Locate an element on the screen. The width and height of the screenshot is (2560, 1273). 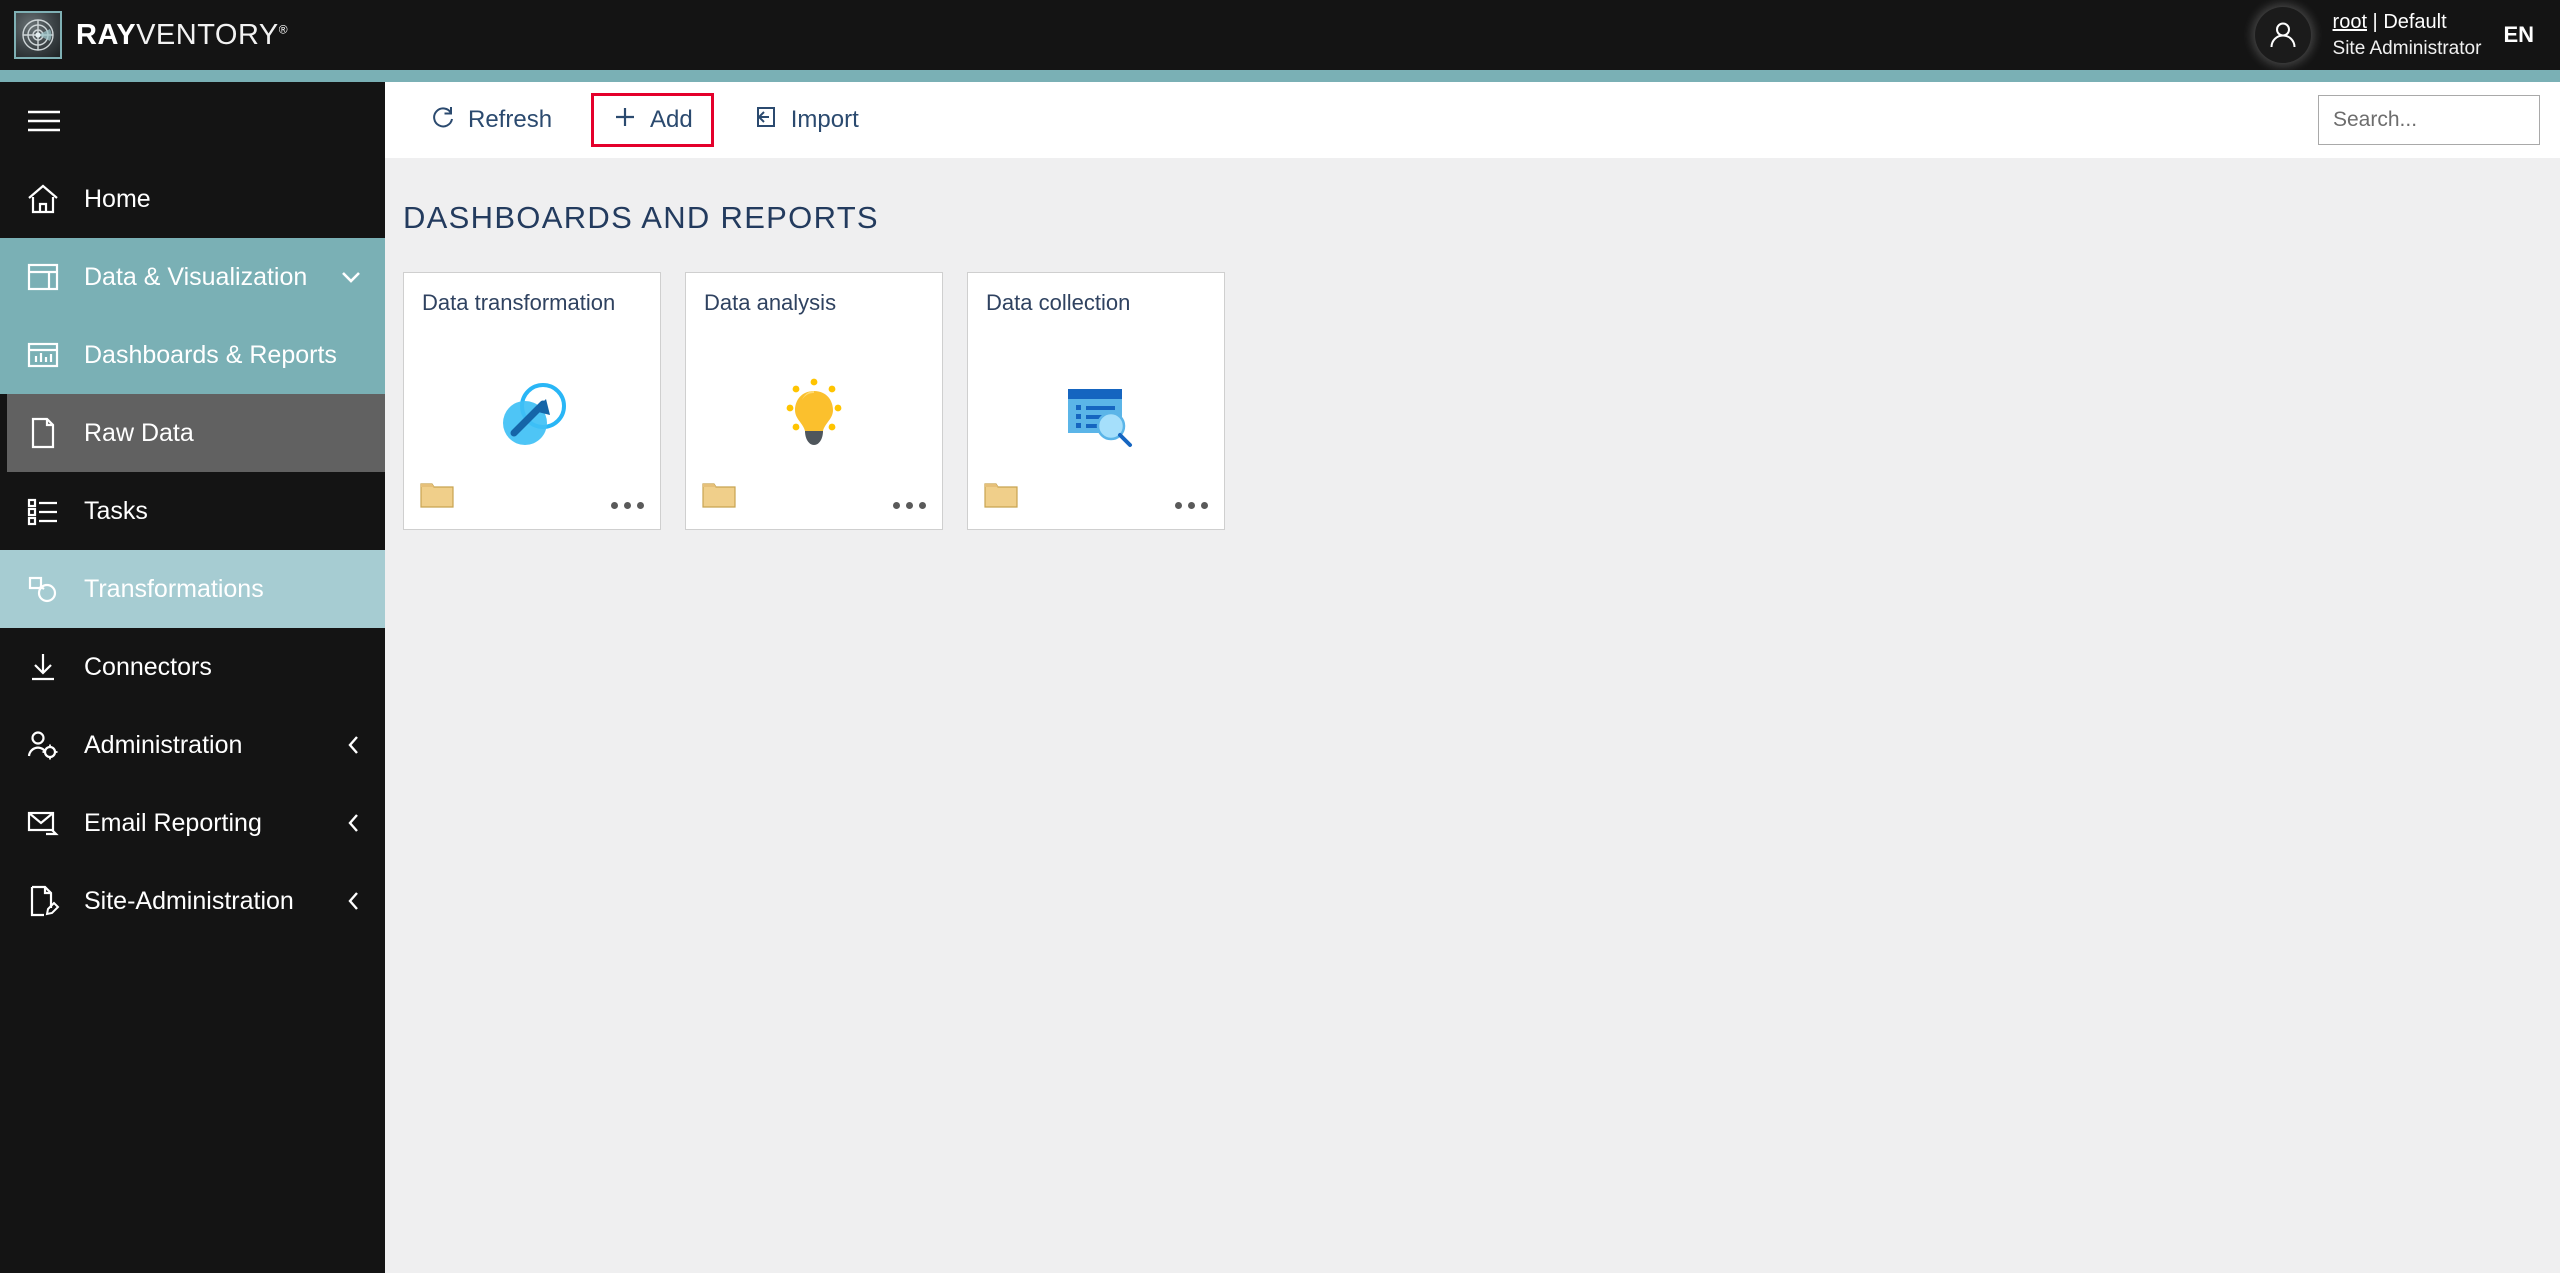
brand-logo: RAYVENTORY® is located at coordinates (144, 35).